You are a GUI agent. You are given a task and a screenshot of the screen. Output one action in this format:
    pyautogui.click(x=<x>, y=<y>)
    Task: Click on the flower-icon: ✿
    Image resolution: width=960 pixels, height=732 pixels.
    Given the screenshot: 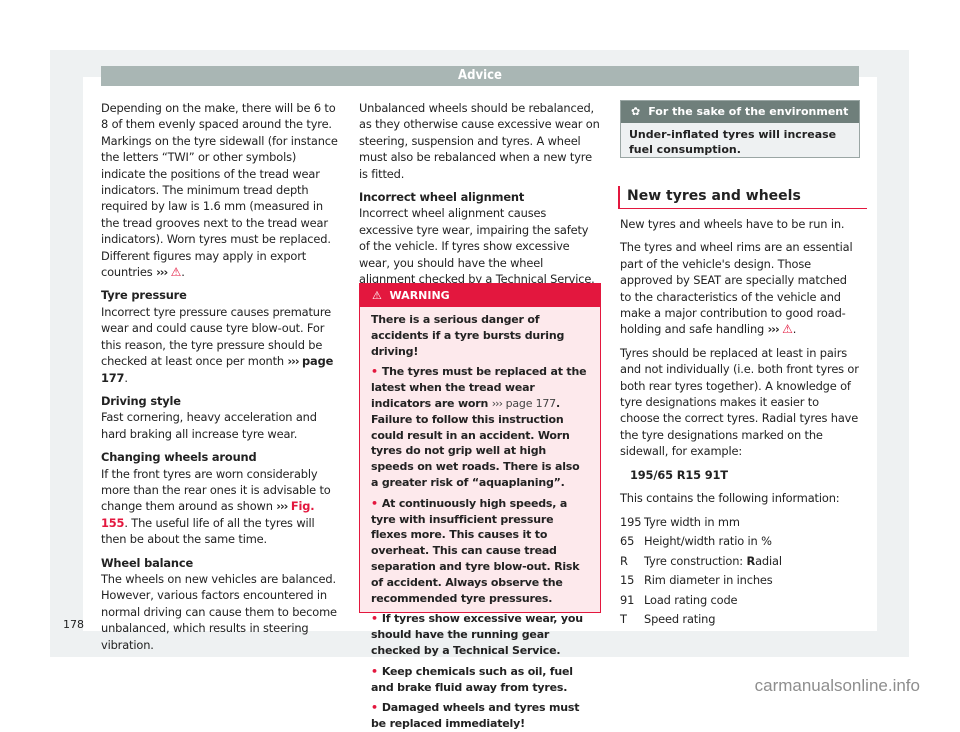 What is the action you would take?
    pyautogui.click(x=636, y=111)
    